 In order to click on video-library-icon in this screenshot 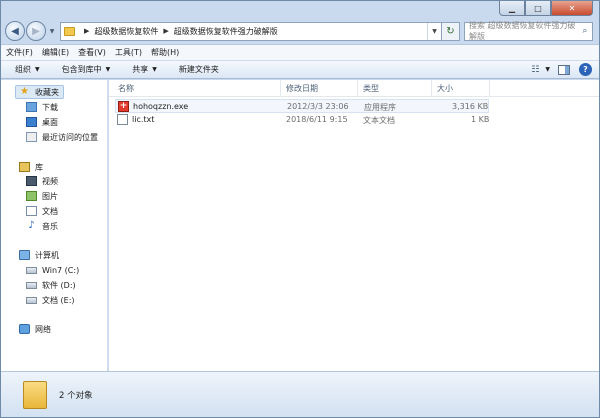, I will do `click(31, 181)`.